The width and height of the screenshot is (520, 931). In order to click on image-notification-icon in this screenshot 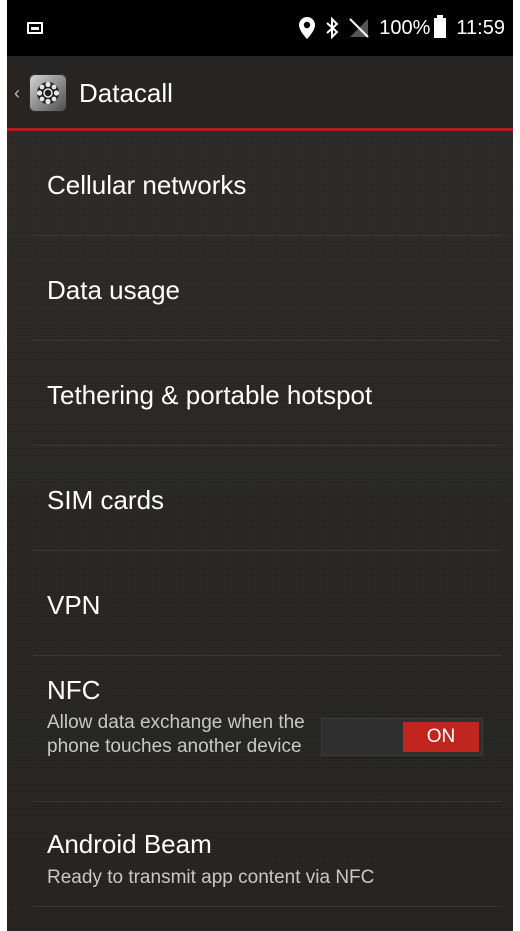, I will do `click(35, 28)`.